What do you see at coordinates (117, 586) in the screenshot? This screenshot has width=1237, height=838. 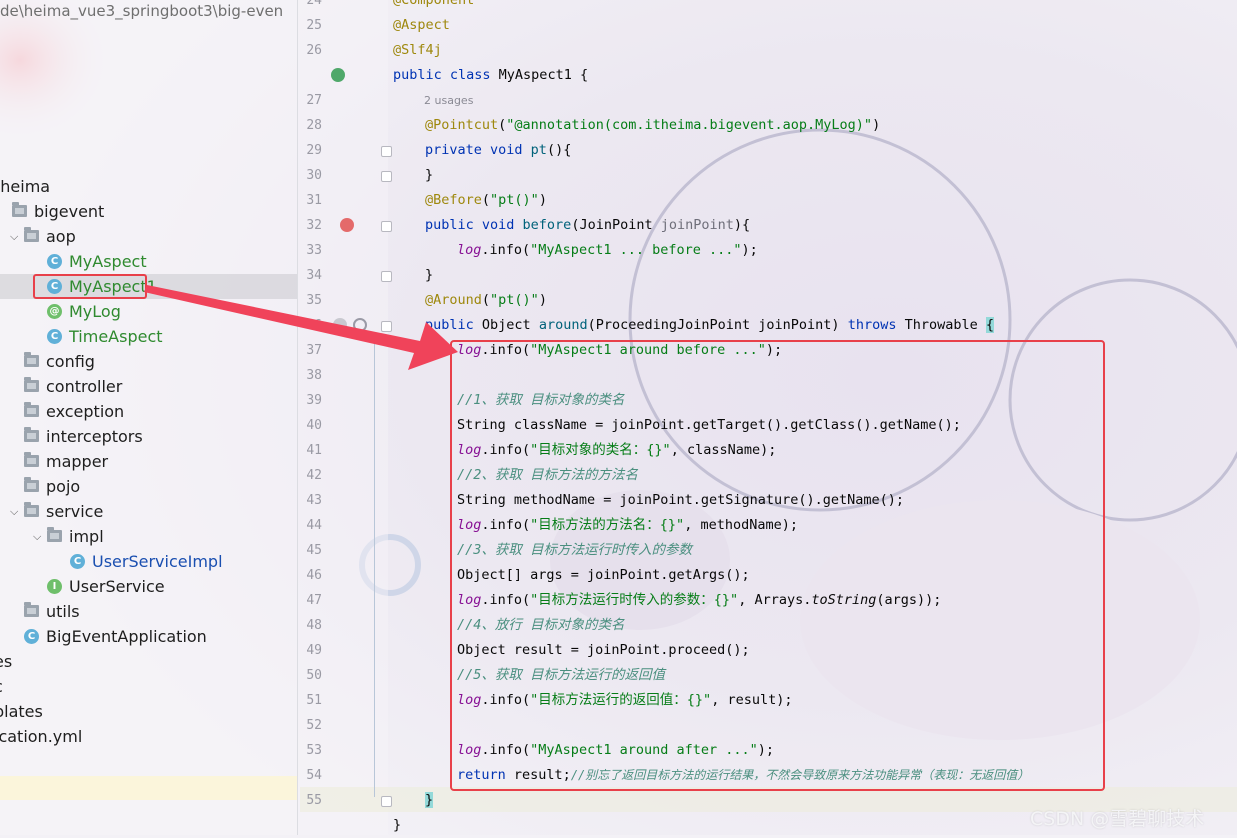 I see `tree-item-label: UserService` at bounding box center [117, 586].